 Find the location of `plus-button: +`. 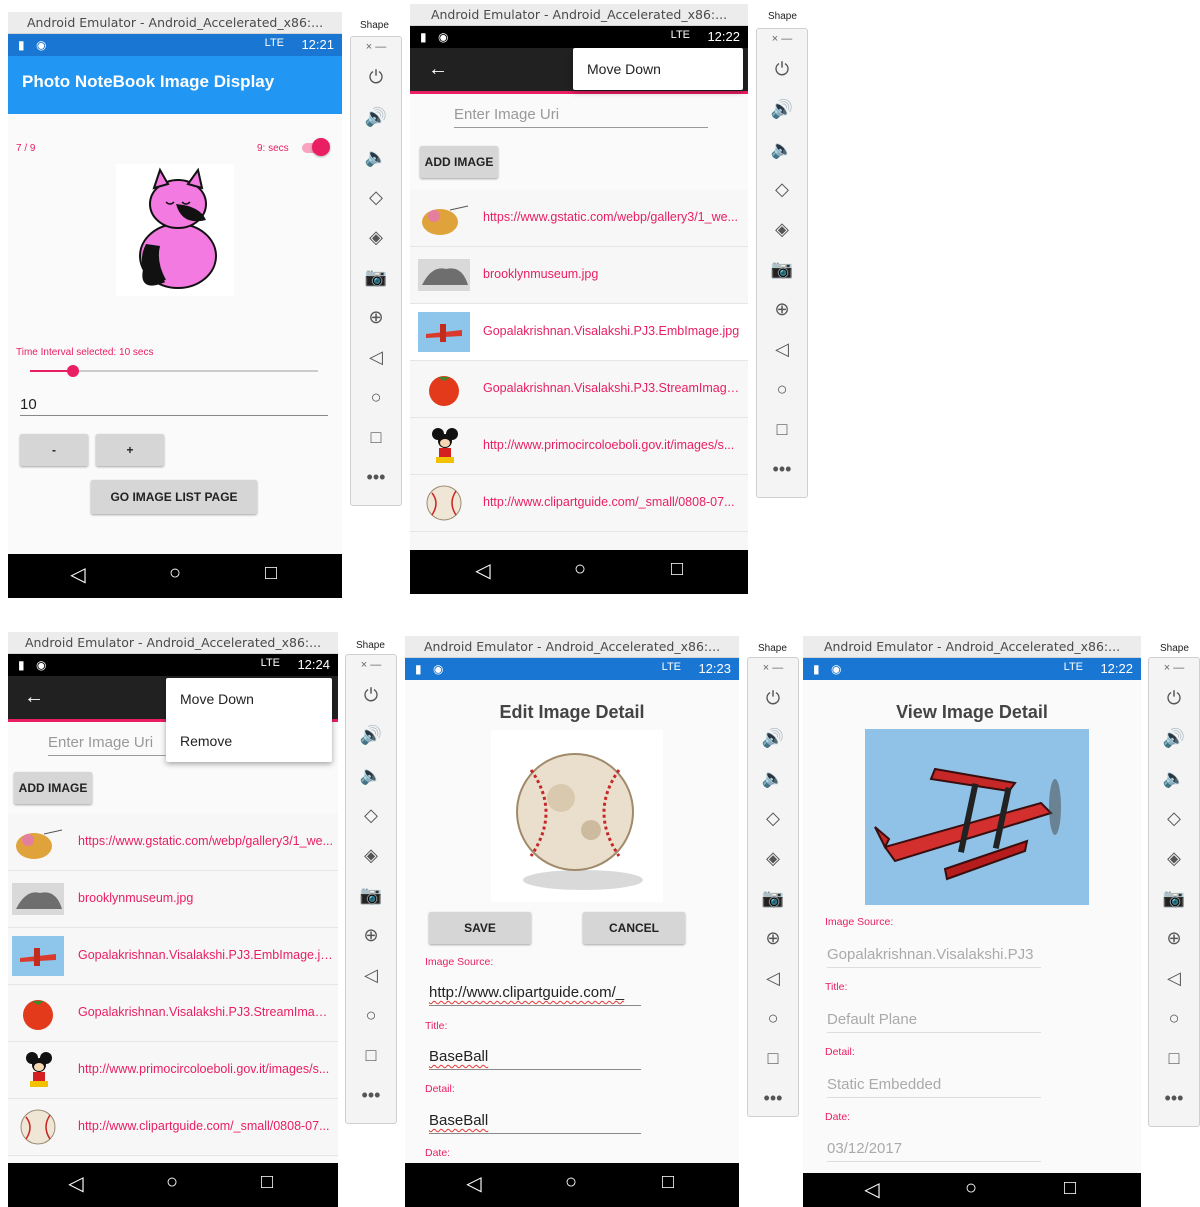

plus-button: + is located at coordinates (130, 450).